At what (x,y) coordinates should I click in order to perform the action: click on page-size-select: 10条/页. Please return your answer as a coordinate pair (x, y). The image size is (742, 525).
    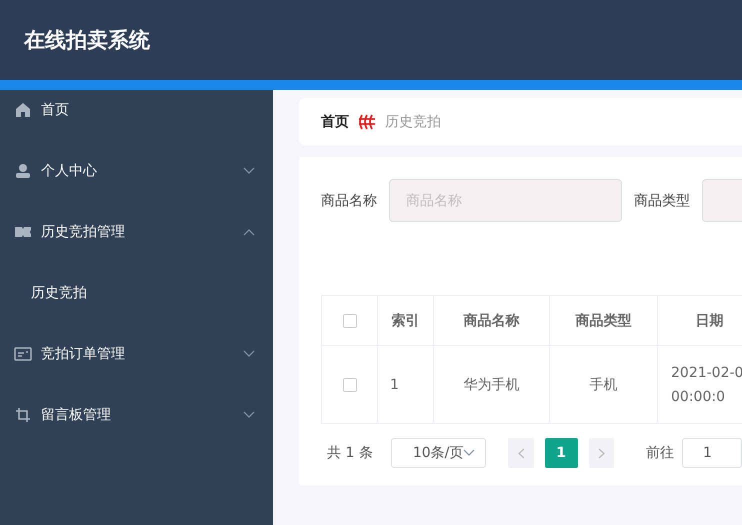
    Looking at the image, I should click on (438, 453).